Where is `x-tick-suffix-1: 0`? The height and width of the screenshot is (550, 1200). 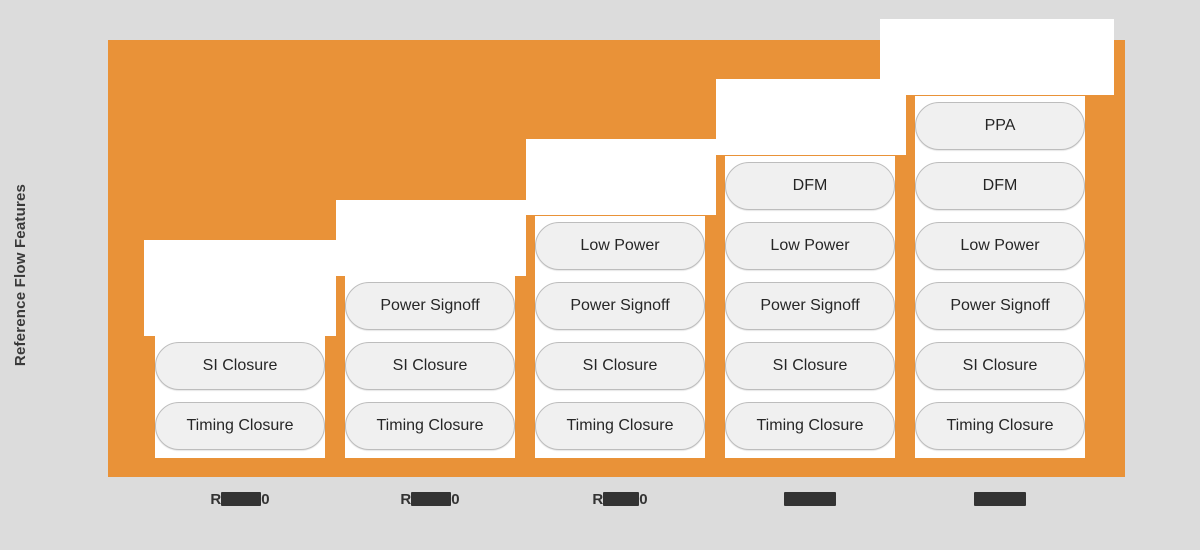
x-tick-suffix-1: 0 is located at coordinates (265, 499).